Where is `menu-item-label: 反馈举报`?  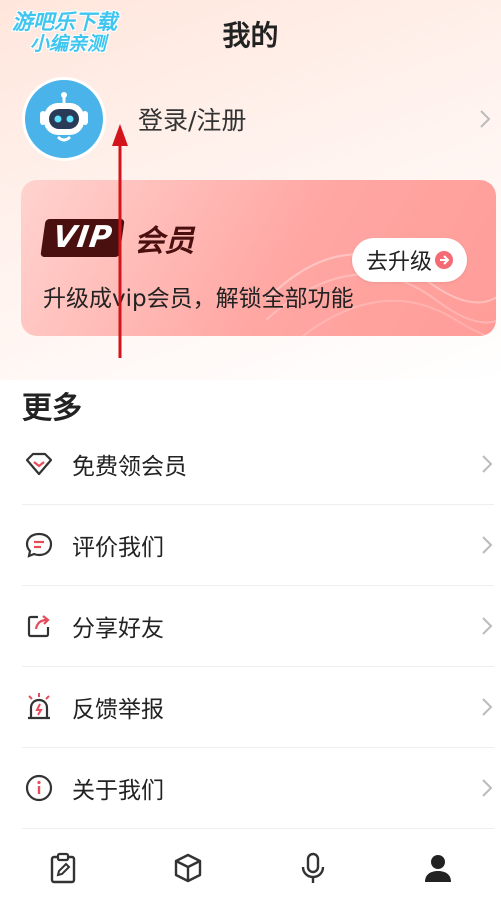
menu-item-label: 反馈举报 is located at coordinates (118, 710).